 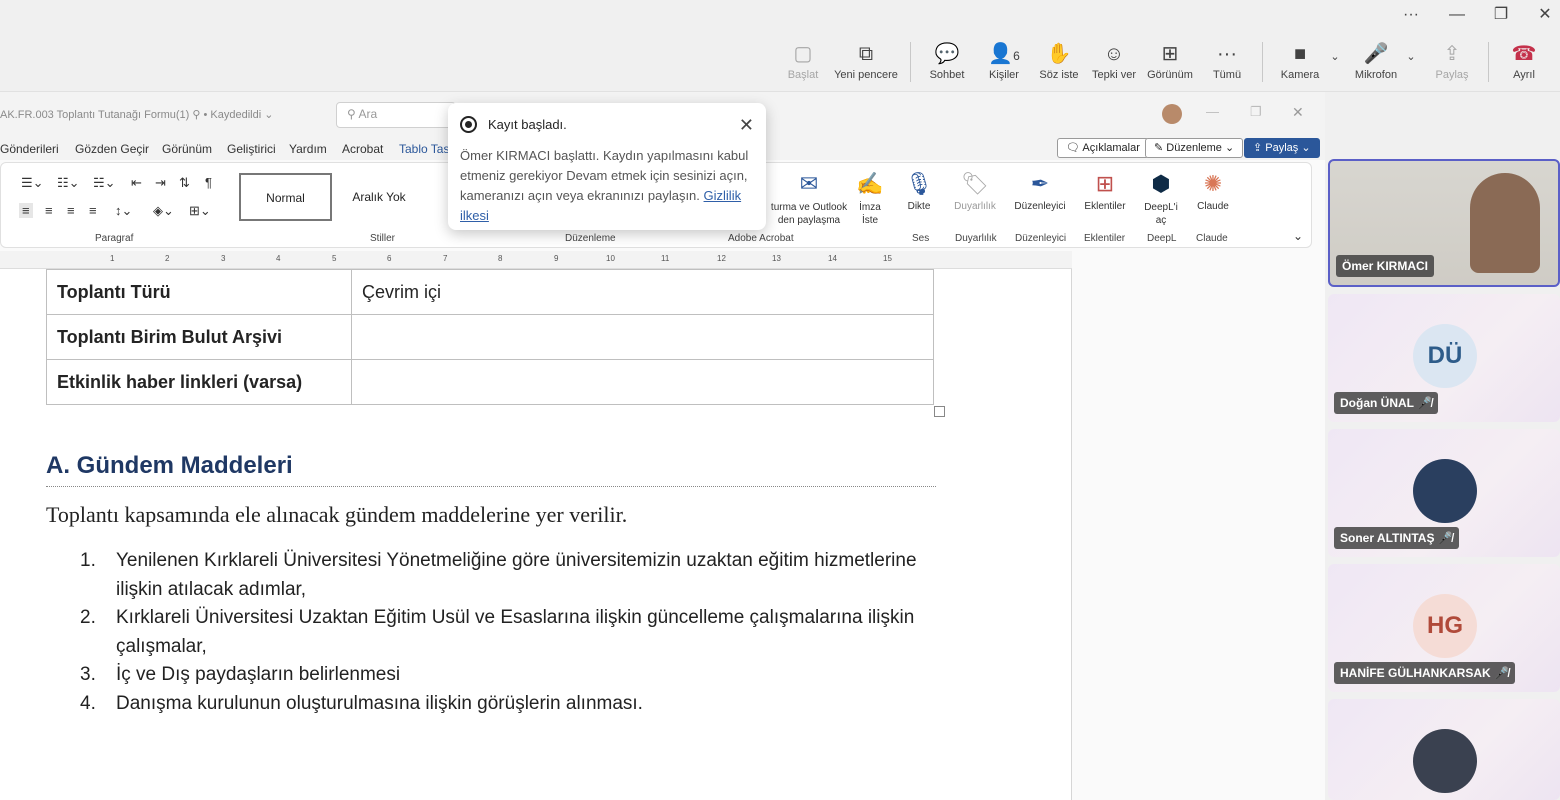 I want to click on mic-off-icon: 🎤, so click(x=1376, y=54).